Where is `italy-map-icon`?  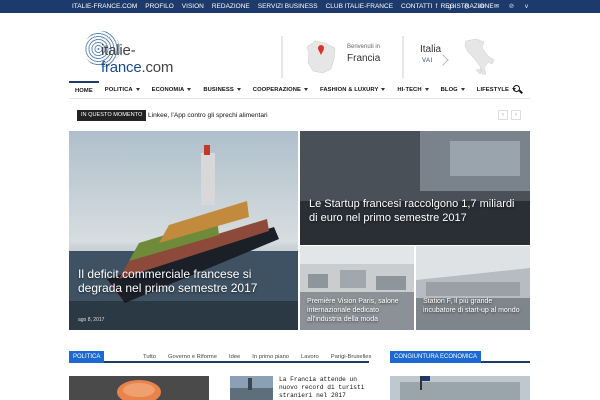
italy-map-icon is located at coordinates (479, 56).